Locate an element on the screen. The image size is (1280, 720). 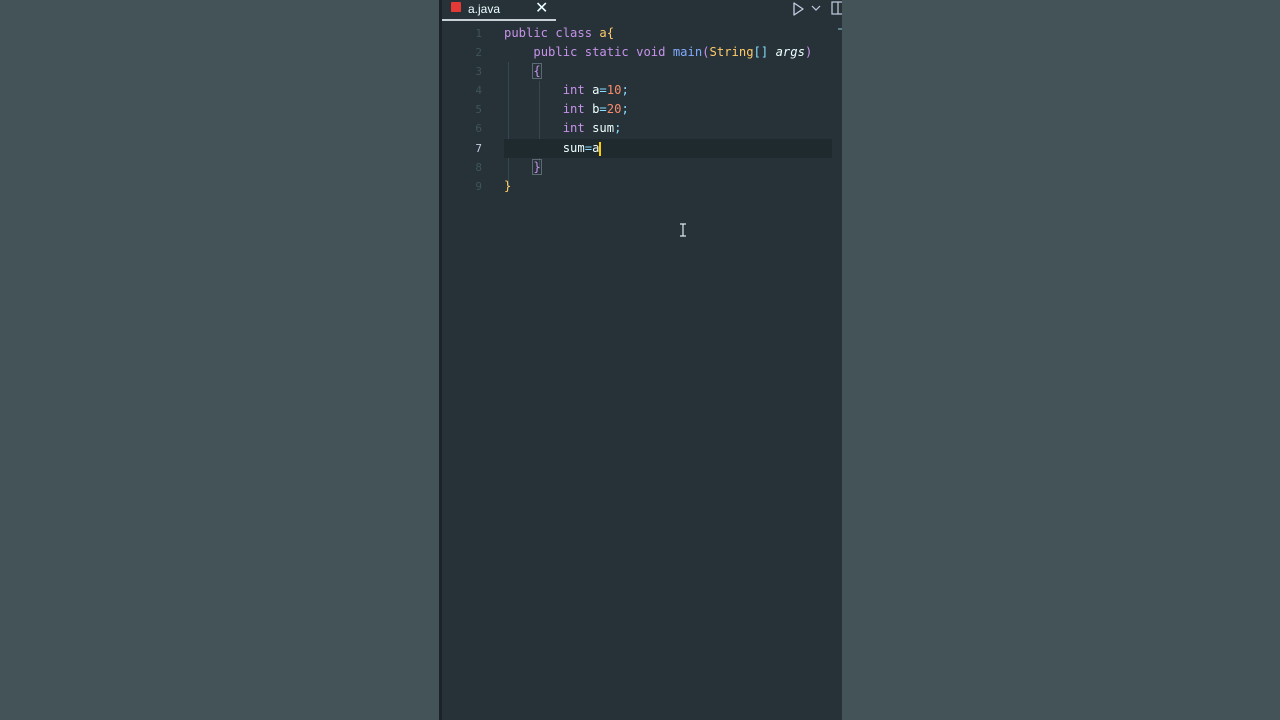
split-editor-icon is located at coordinates (836, 8).